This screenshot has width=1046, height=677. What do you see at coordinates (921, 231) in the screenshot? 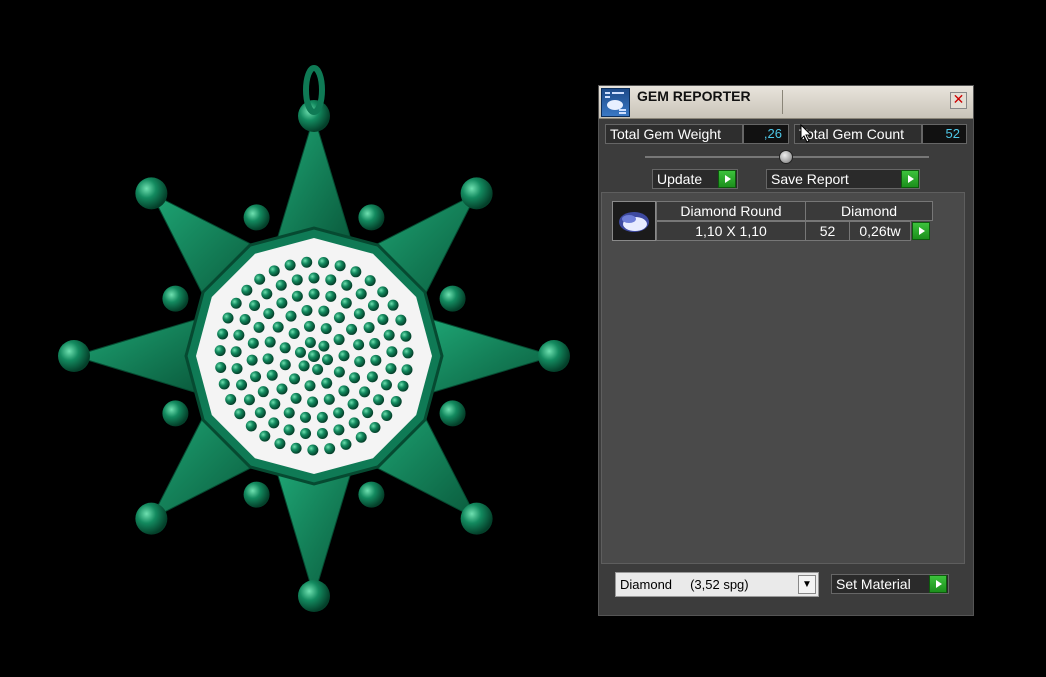
I see `gem-row-play-icon` at bounding box center [921, 231].